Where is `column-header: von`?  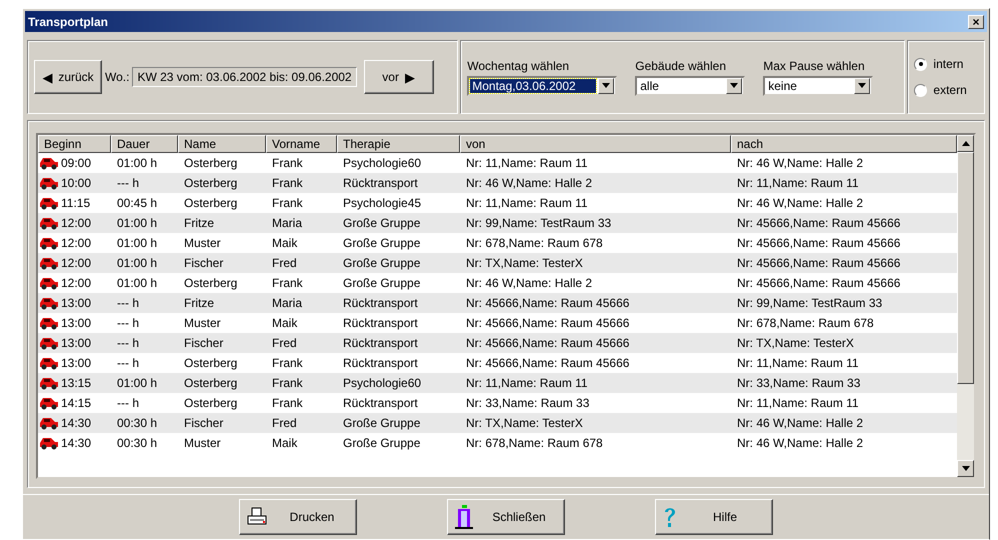 column-header: von is located at coordinates (595, 144).